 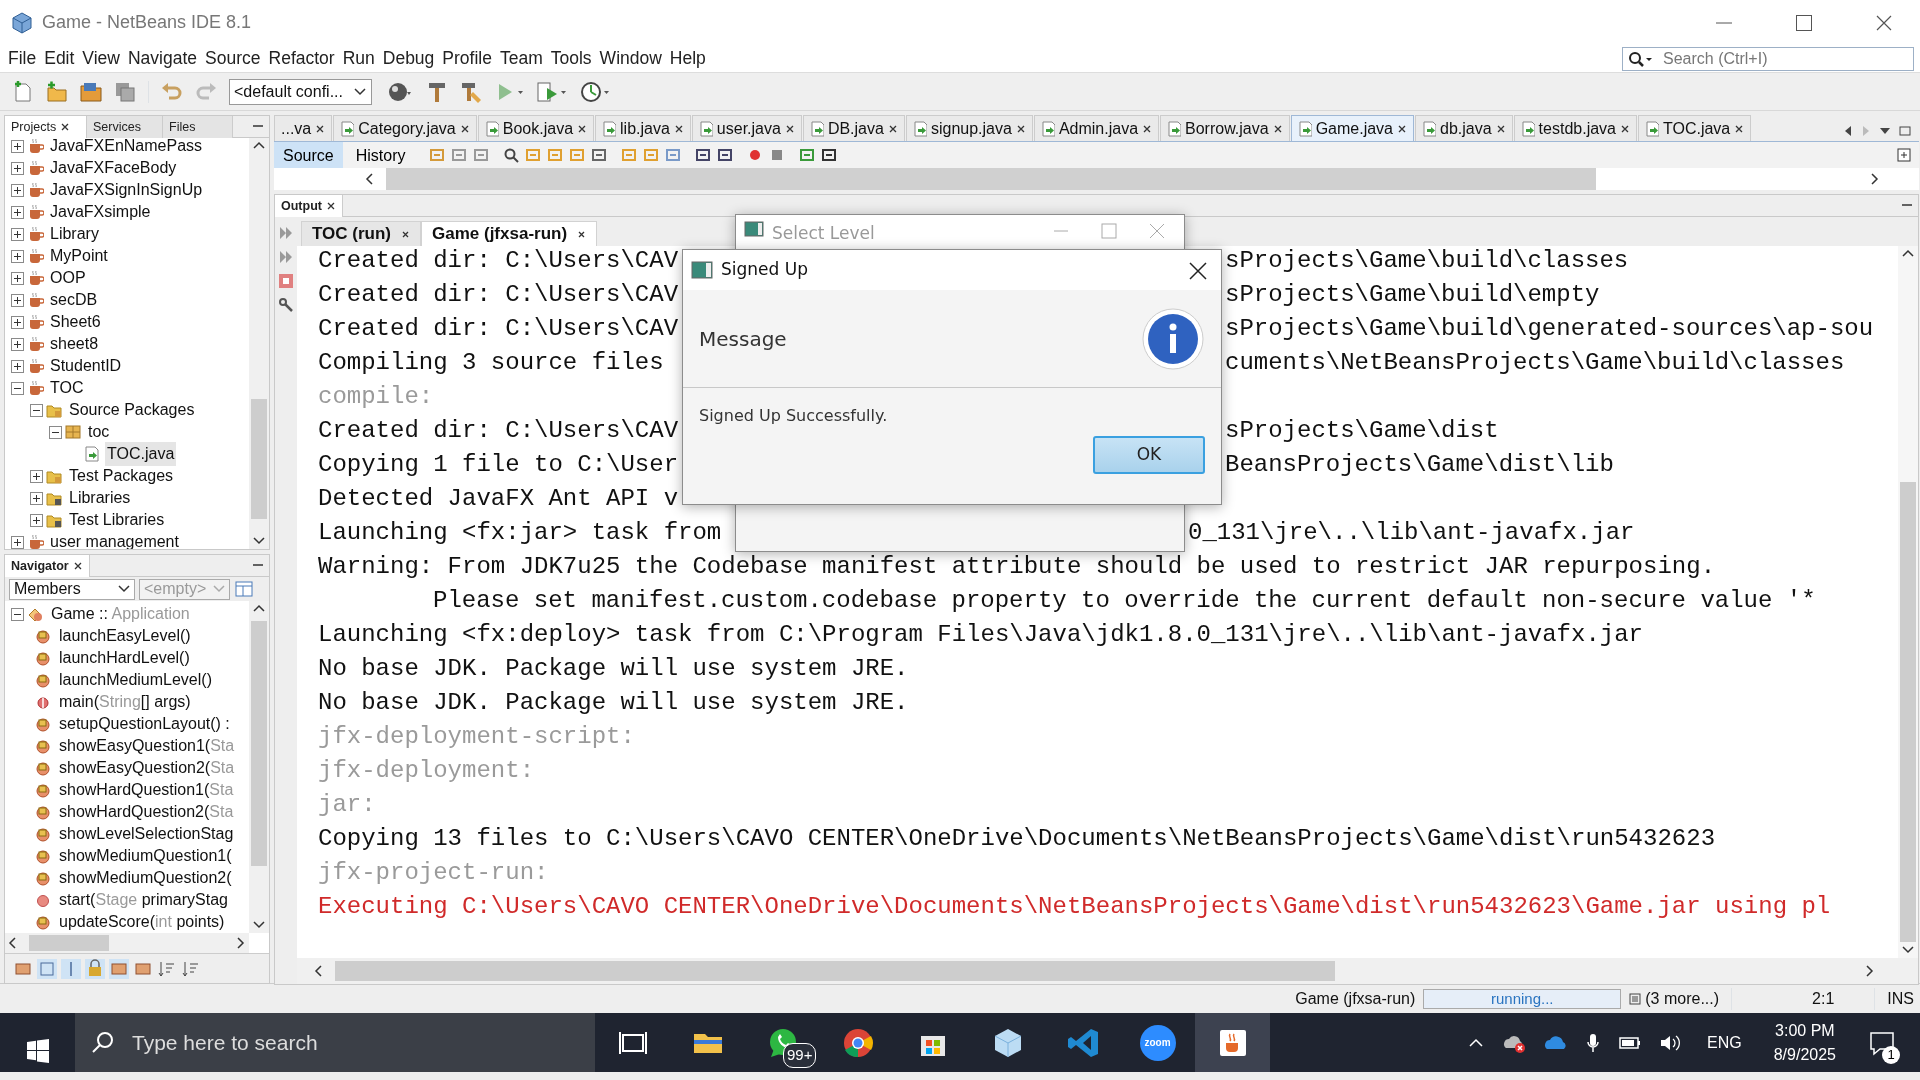 What do you see at coordinates (147, 768) in the screenshot?
I see `navigator-item: showEasyQuestion2(Sta` at bounding box center [147, 768].